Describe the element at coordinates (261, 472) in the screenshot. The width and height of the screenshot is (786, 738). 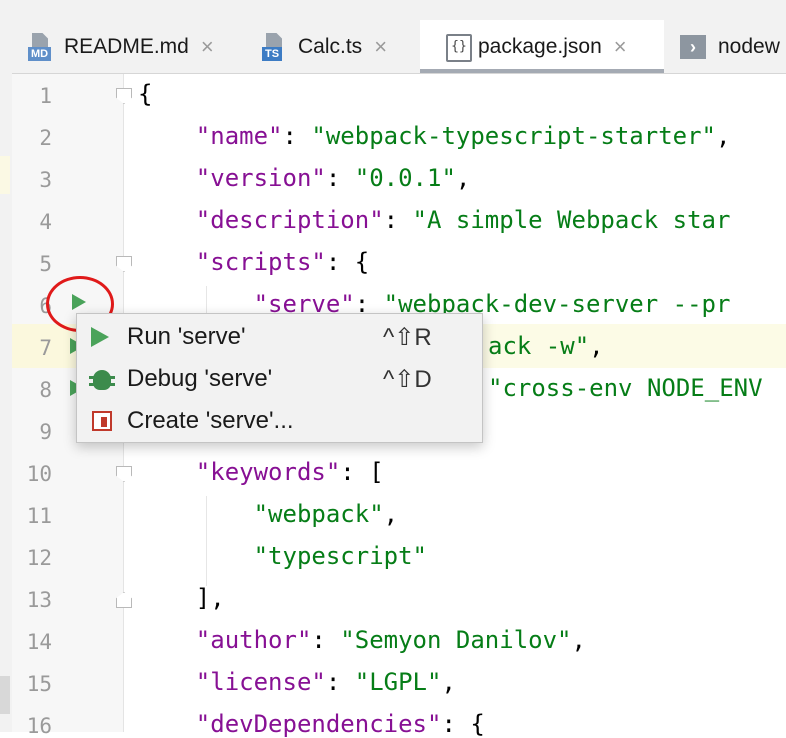
I see `code-line-10: "keywords": [` at that location.